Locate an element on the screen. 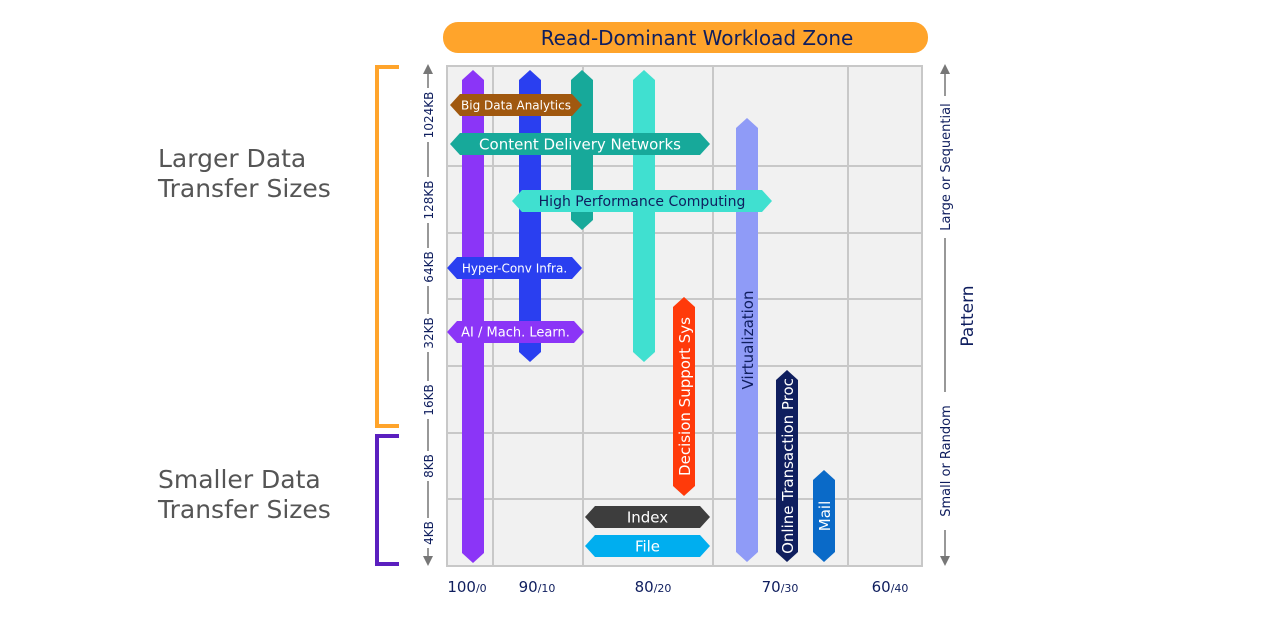  y-tick-label: 1024KB is located at coordinates (429, 115).